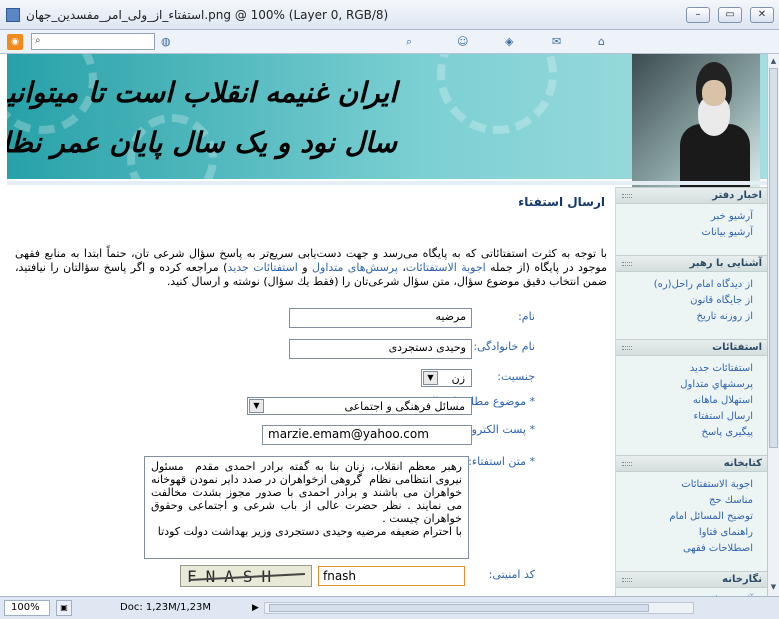 The width and height of the screenshot is (779, 619). Describe the element at coordinates (38, 40) in the screenshot. I see `search-icon: ⌕` at that location.